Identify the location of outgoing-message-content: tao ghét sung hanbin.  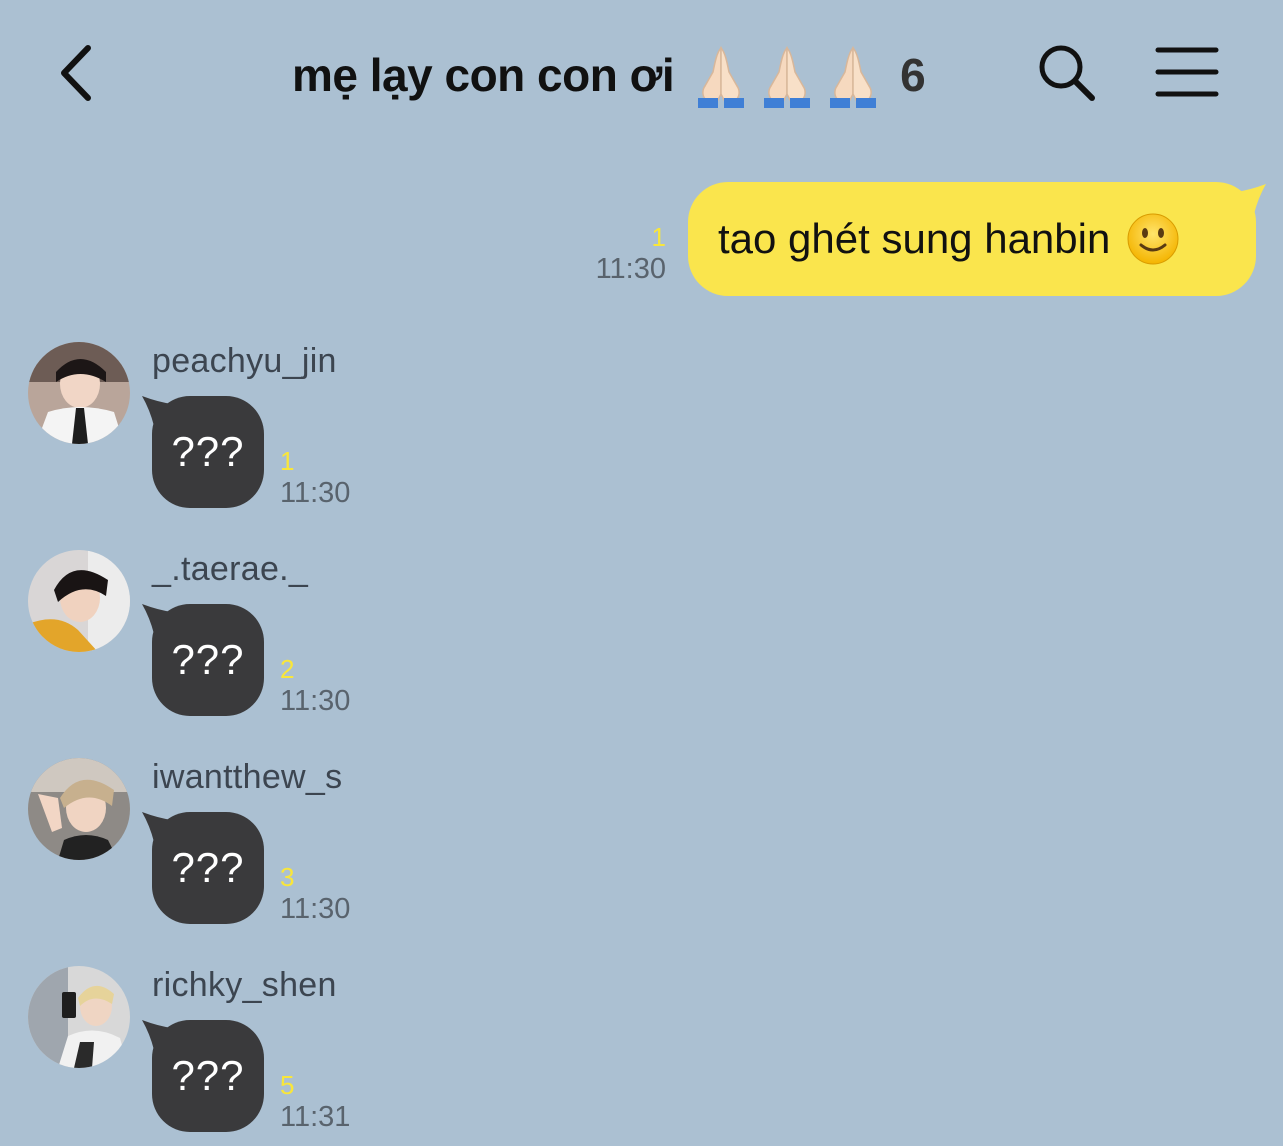
(949, 239).